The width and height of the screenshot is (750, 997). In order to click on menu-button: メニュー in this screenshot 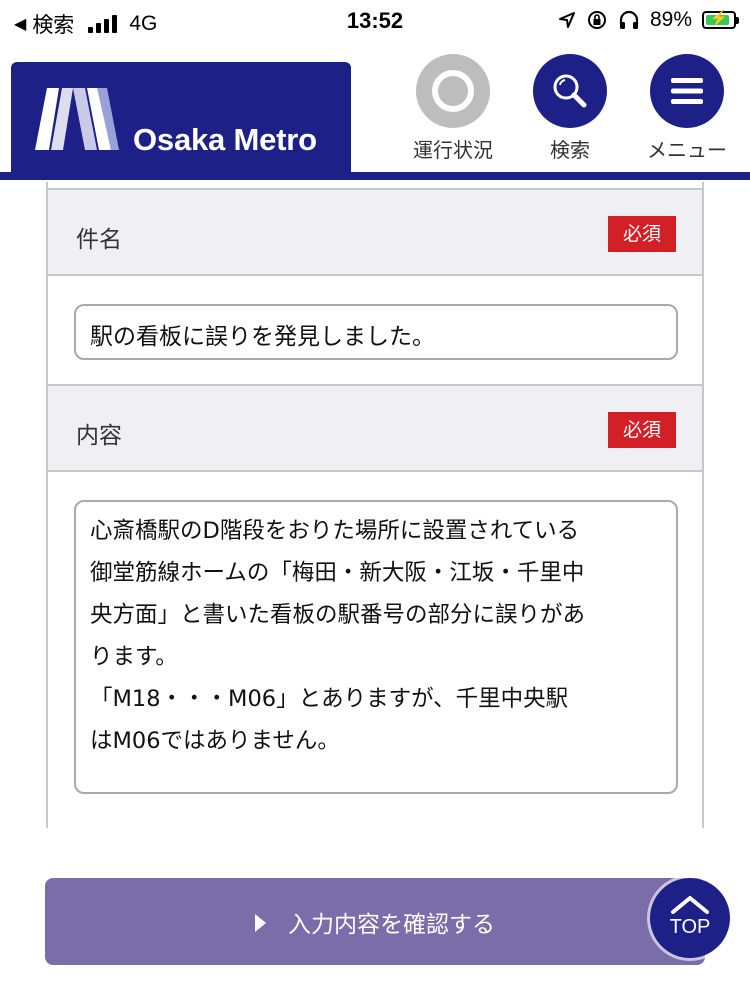, I will do `click(687, 108)`.